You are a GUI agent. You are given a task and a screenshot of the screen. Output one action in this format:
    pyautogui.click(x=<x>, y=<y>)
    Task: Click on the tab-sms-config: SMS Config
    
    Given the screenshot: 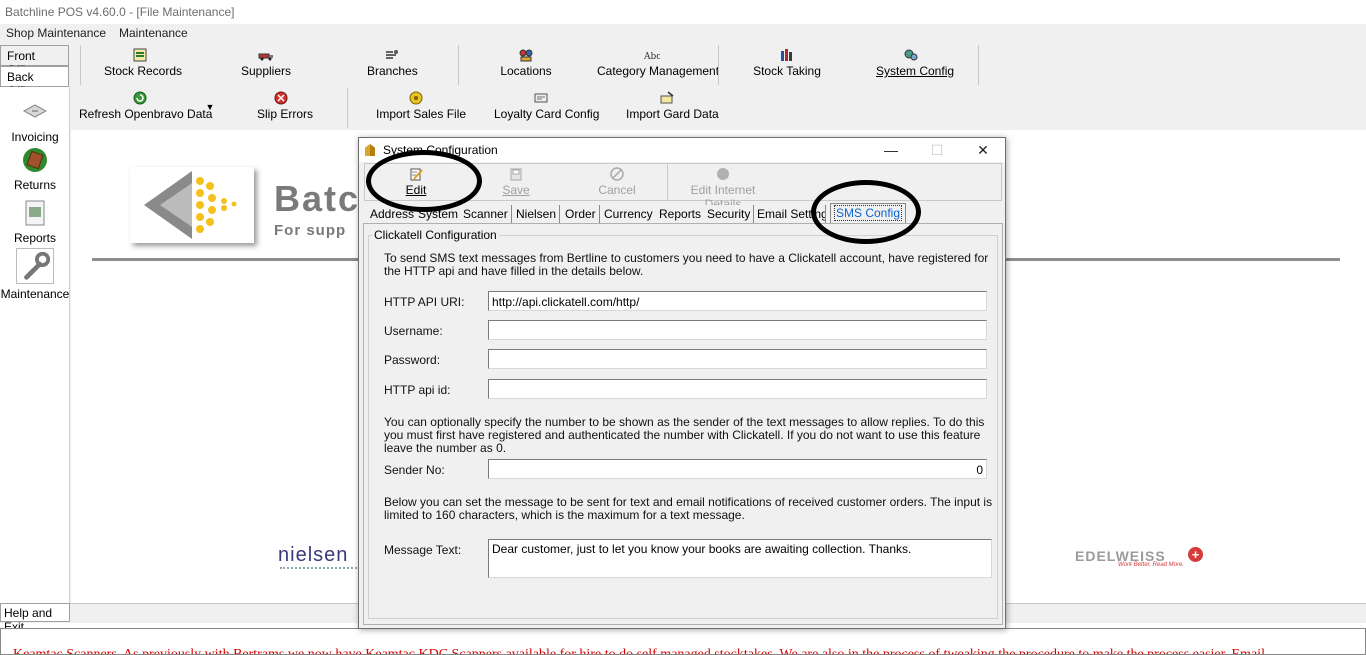 What is the action you would take?
    pyautogui.click(x=868, y=213)
    